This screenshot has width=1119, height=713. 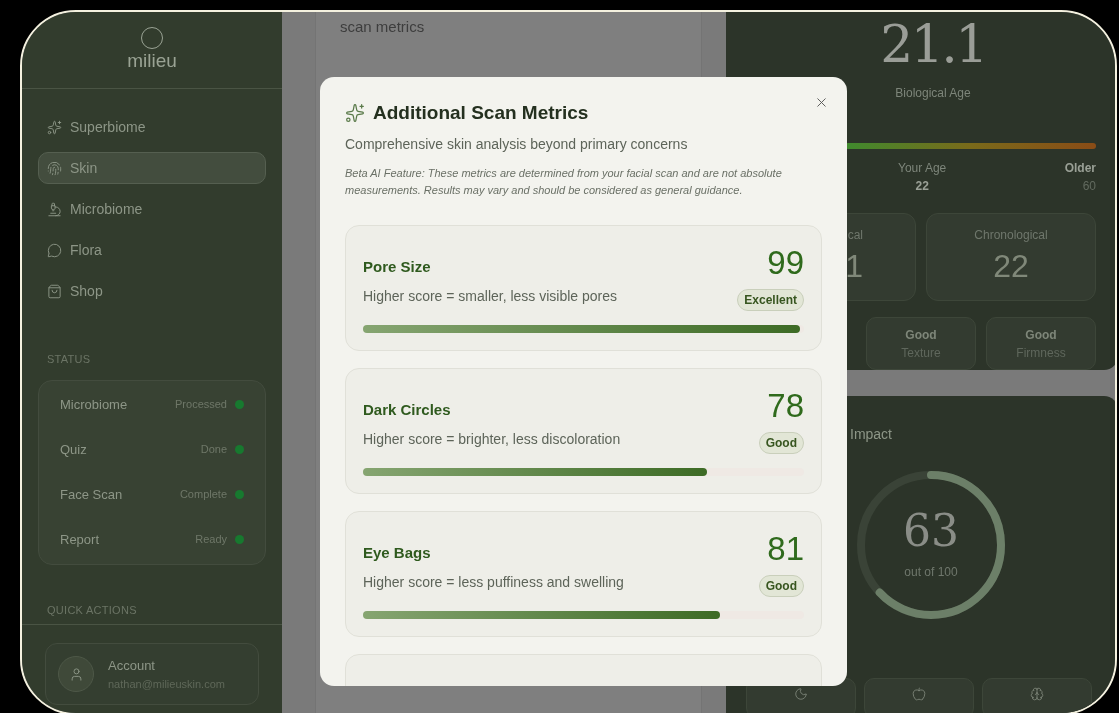 I want to click on impact-caption: out of 100, so click(x=931, y=572).